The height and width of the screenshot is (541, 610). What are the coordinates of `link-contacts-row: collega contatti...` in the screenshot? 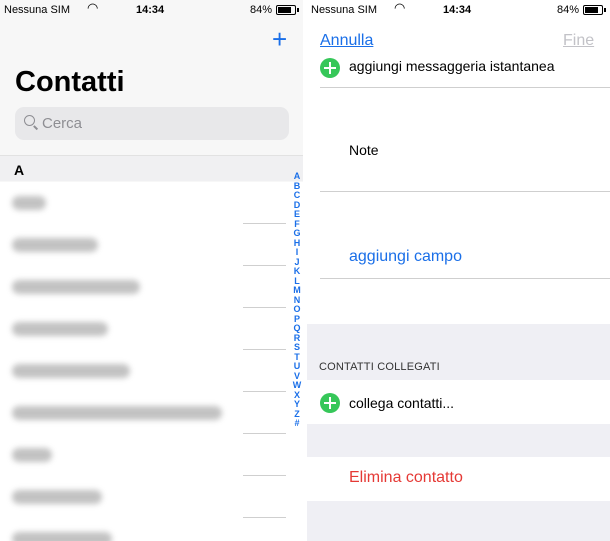 It's located at (458, 402).